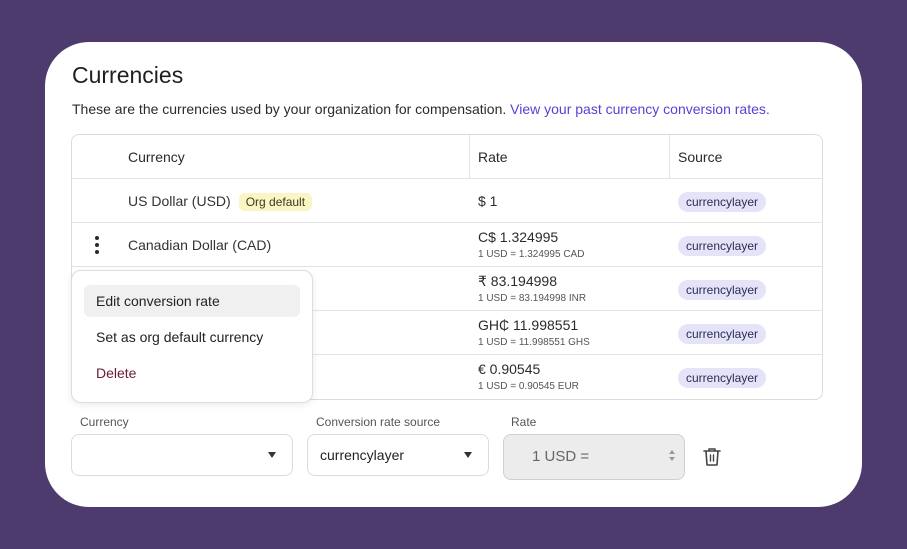  Describe the element at coordinates (182, 455) in the screenshot. I see `currency-select` at that location.